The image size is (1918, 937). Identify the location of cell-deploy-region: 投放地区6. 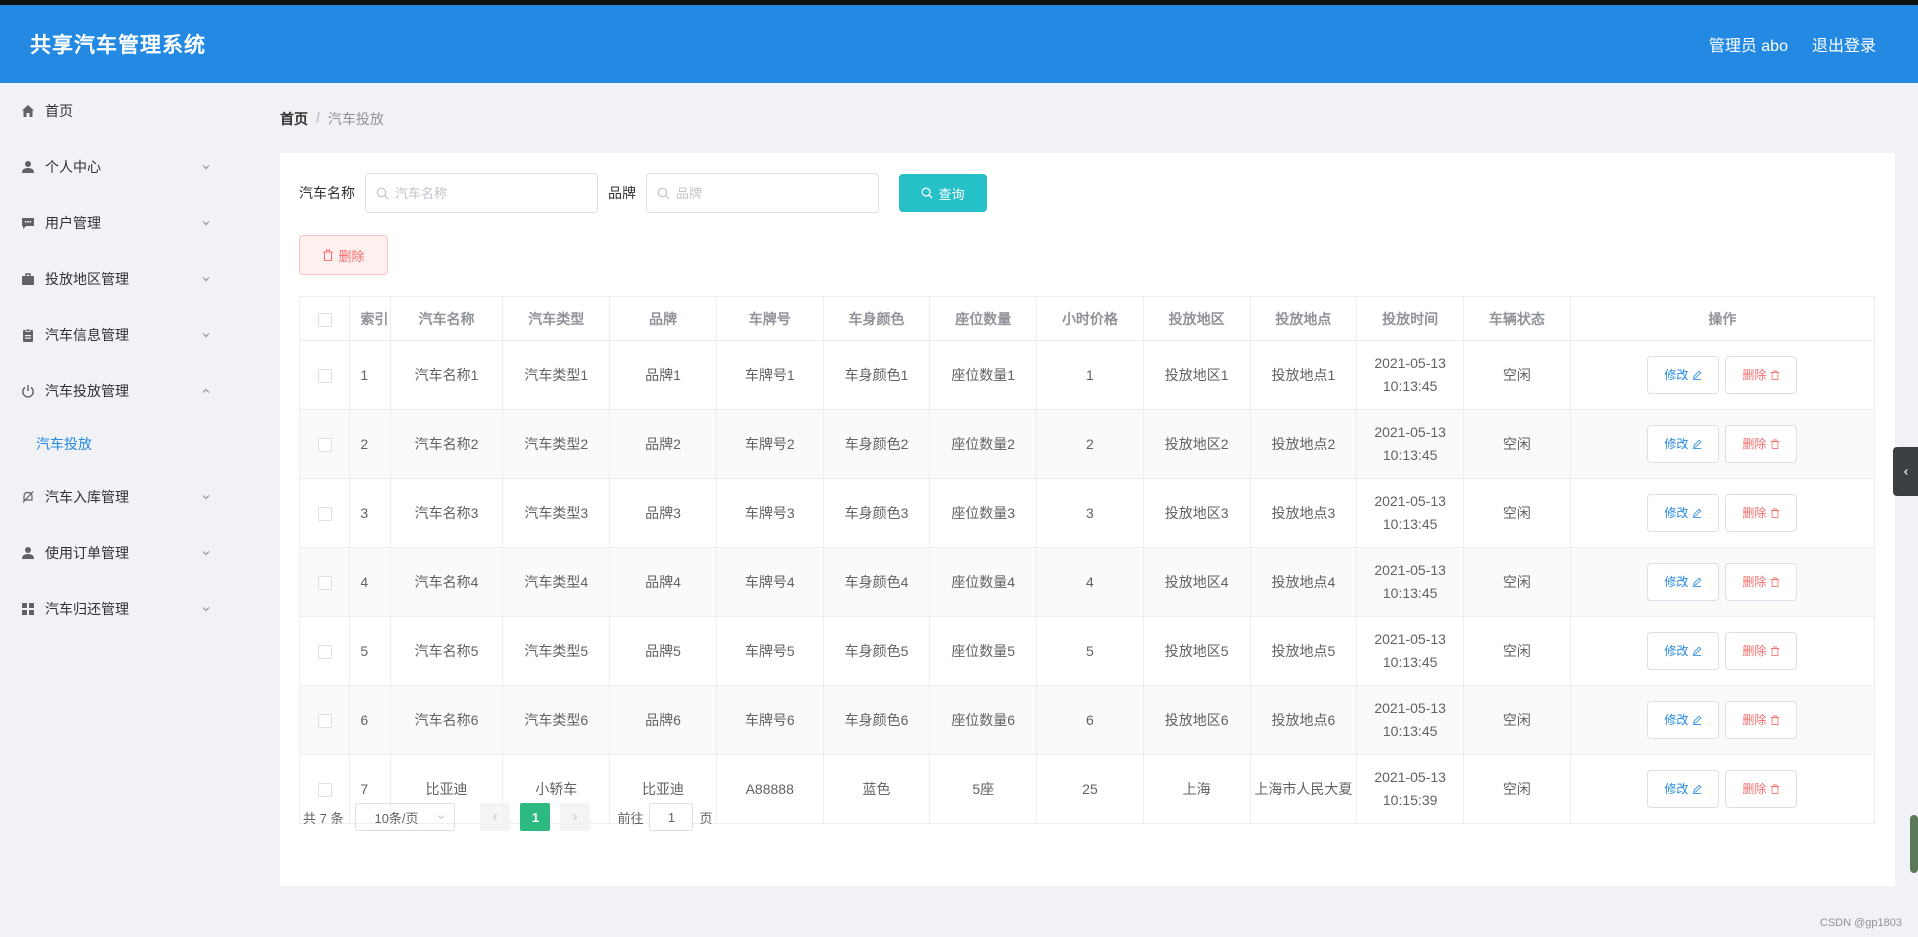
(1196, 720).